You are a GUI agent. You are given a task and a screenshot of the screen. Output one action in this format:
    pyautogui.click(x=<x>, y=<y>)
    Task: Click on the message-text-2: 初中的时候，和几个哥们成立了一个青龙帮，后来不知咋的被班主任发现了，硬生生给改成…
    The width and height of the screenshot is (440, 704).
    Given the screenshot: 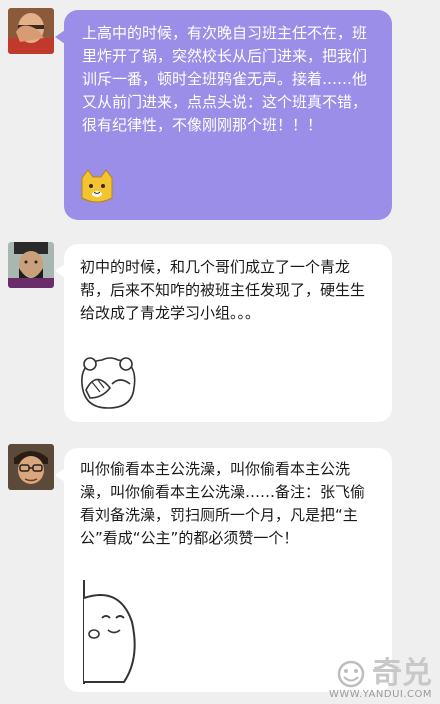 What is the action you would take?
    pyautogui.click(x=223, y=290)
    